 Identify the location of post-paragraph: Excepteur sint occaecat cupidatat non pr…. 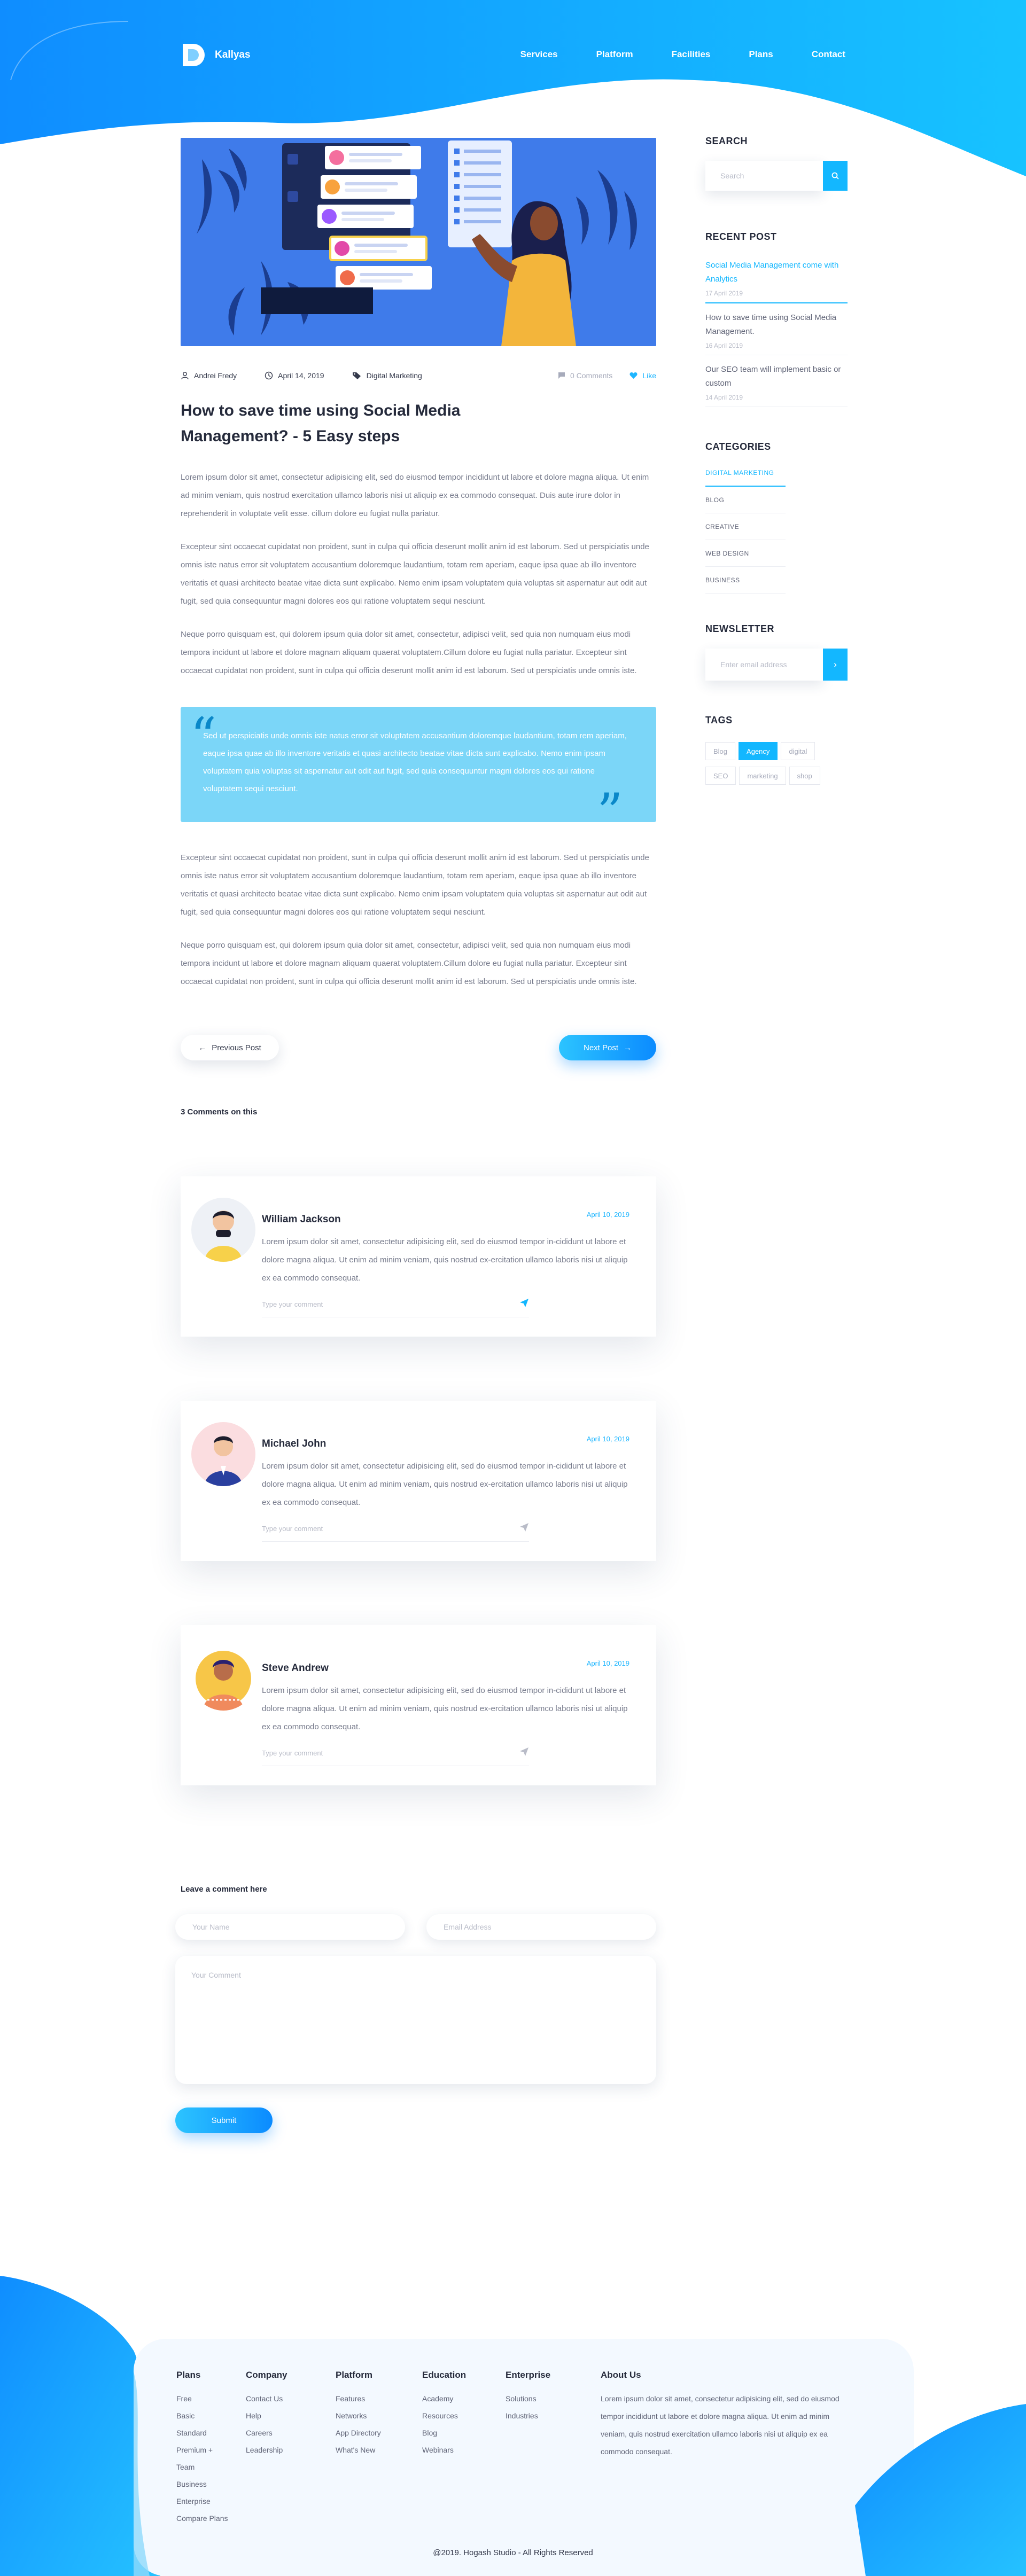
(415, 885).